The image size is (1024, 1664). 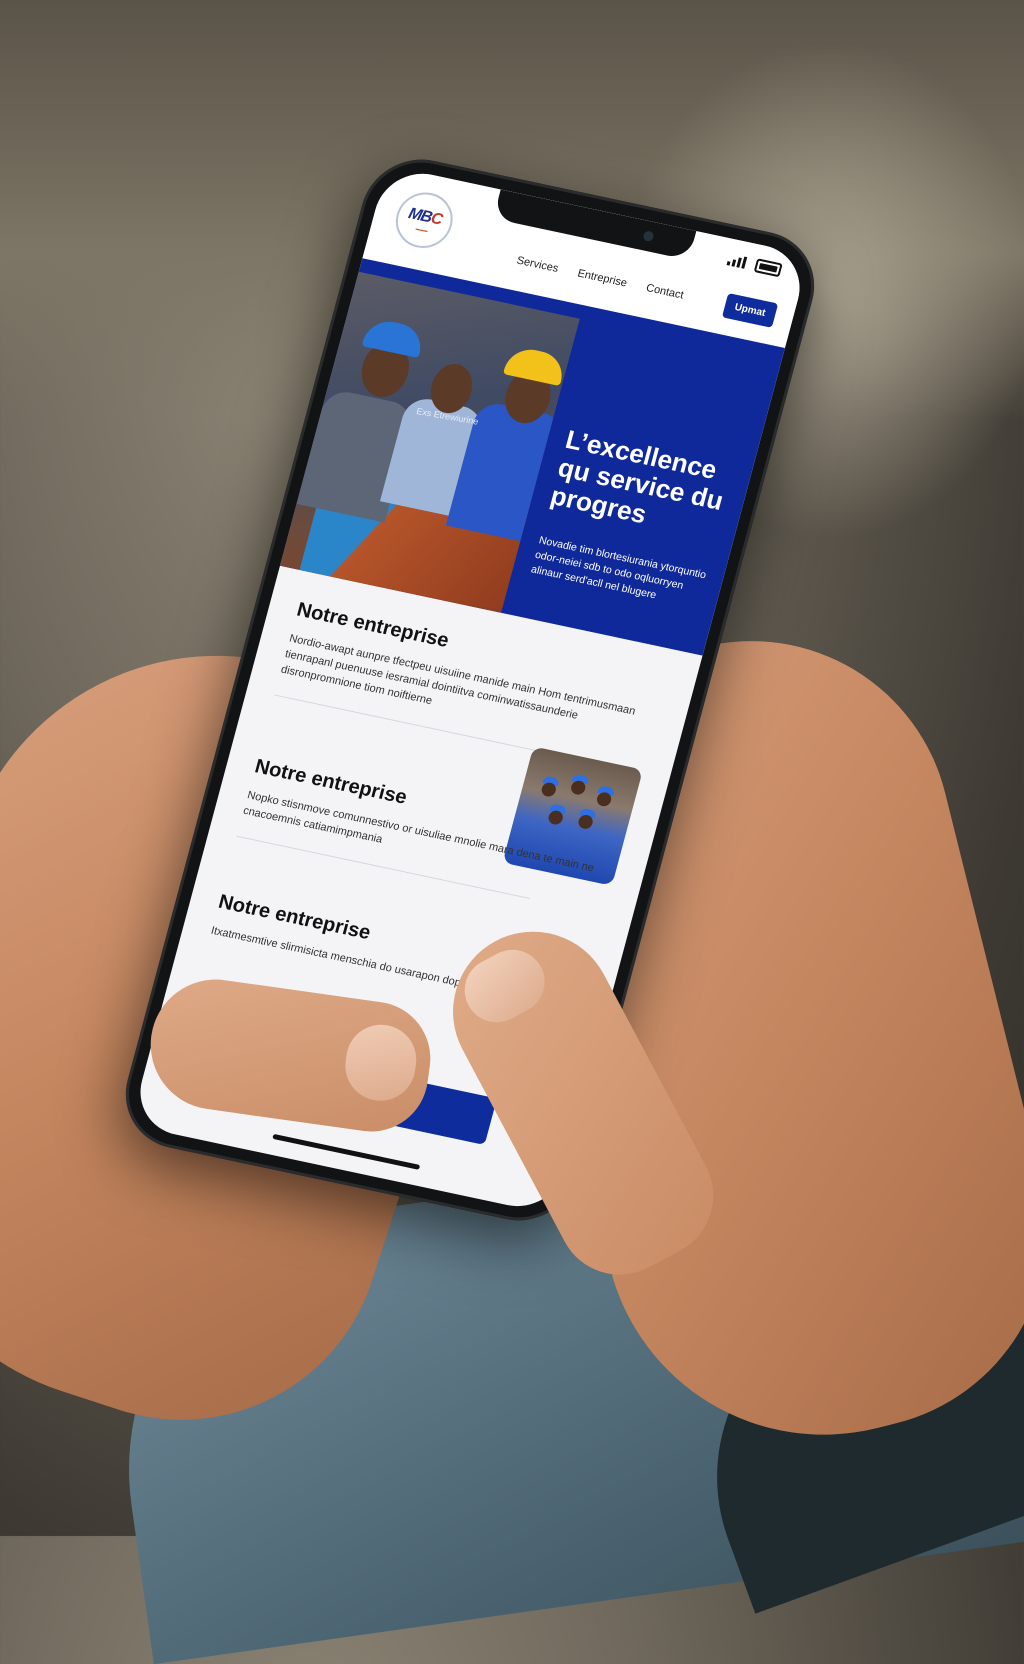 I want to click on camera-icon, so click(x=648, y=236).